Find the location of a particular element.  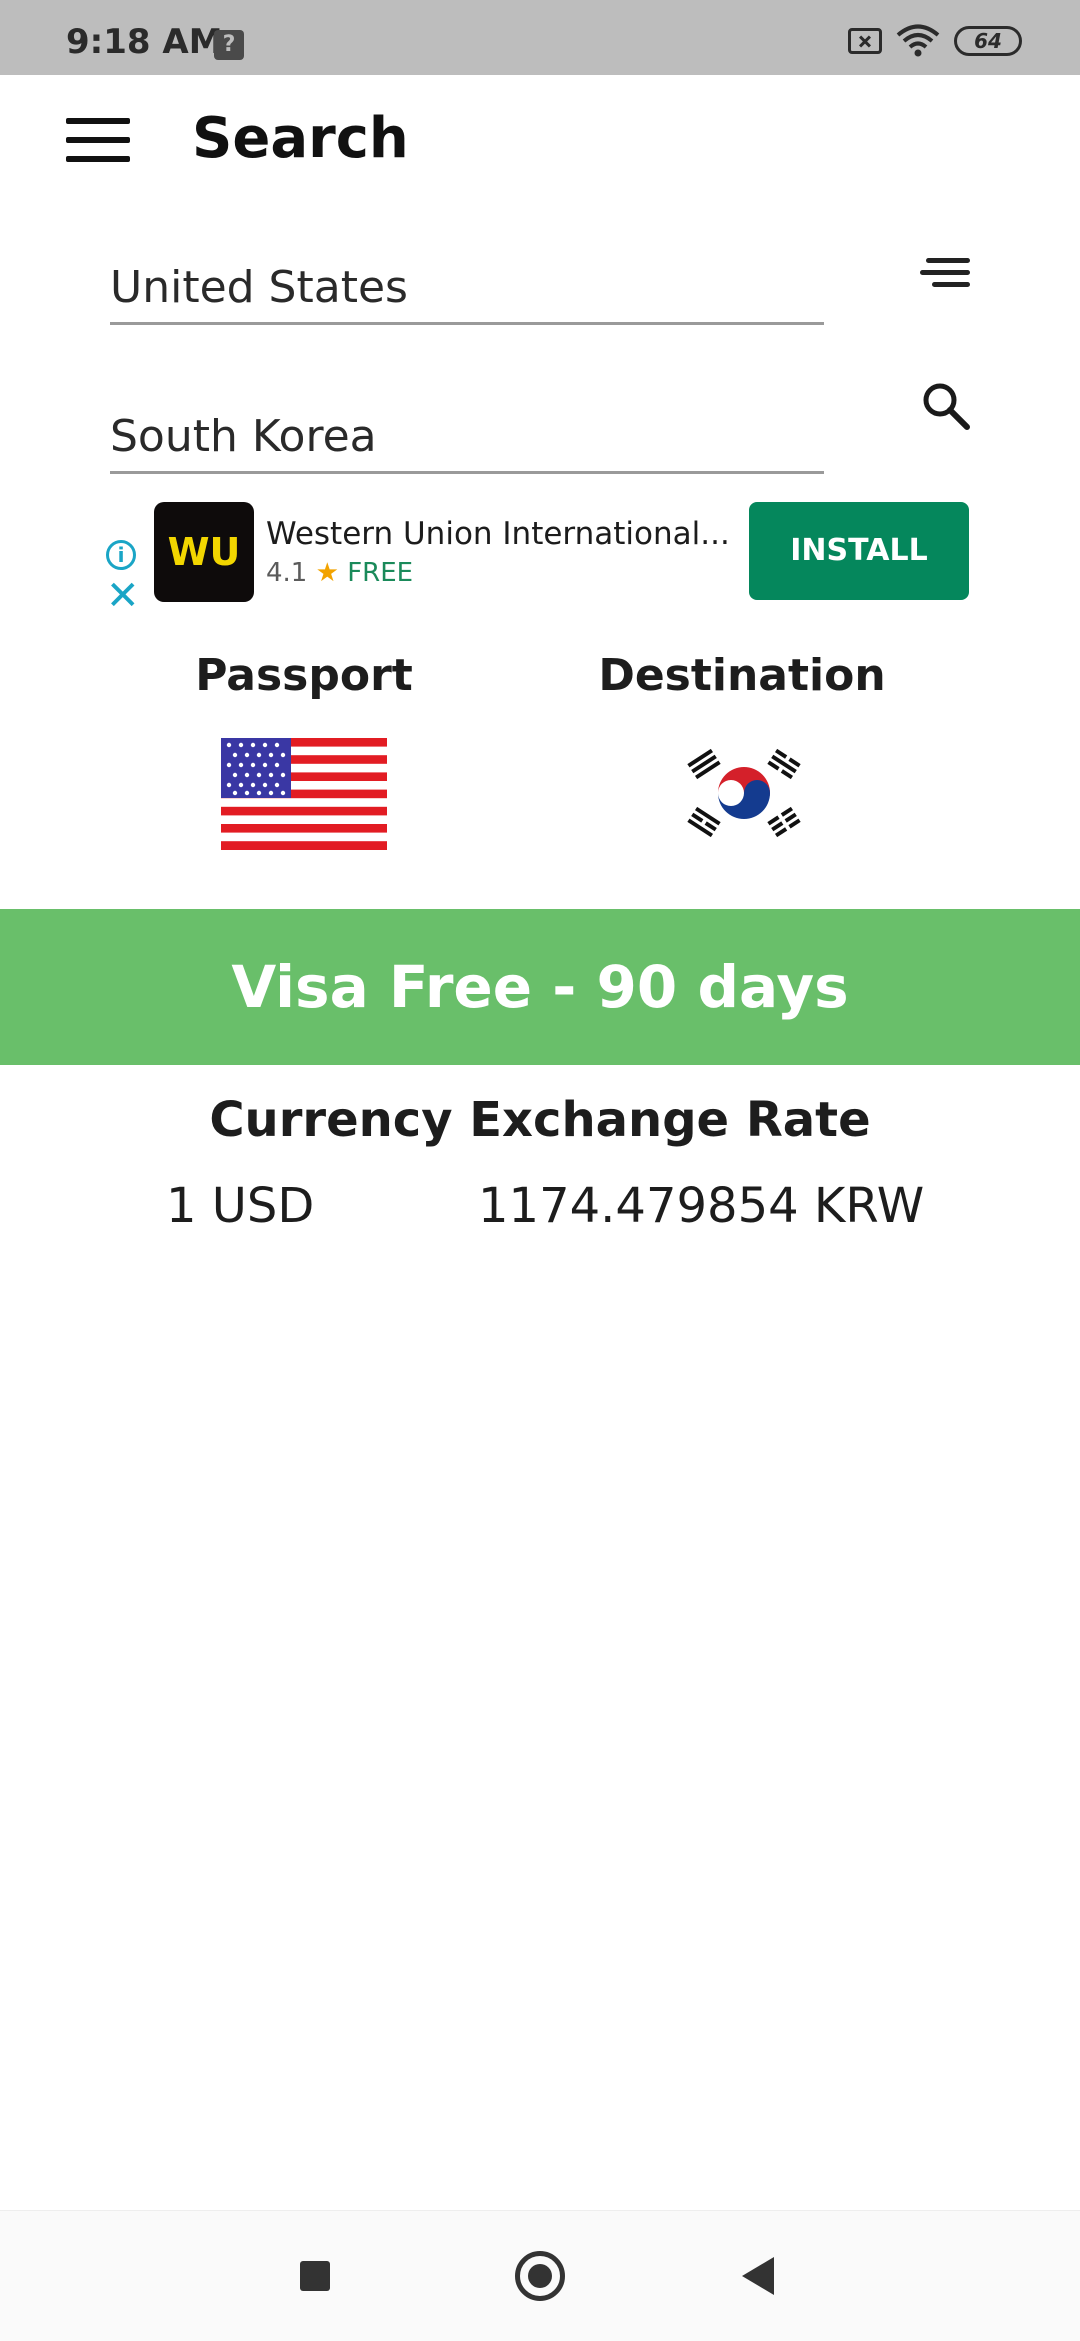

destination-country-field: South Korea is located at coordinates (467, 430).